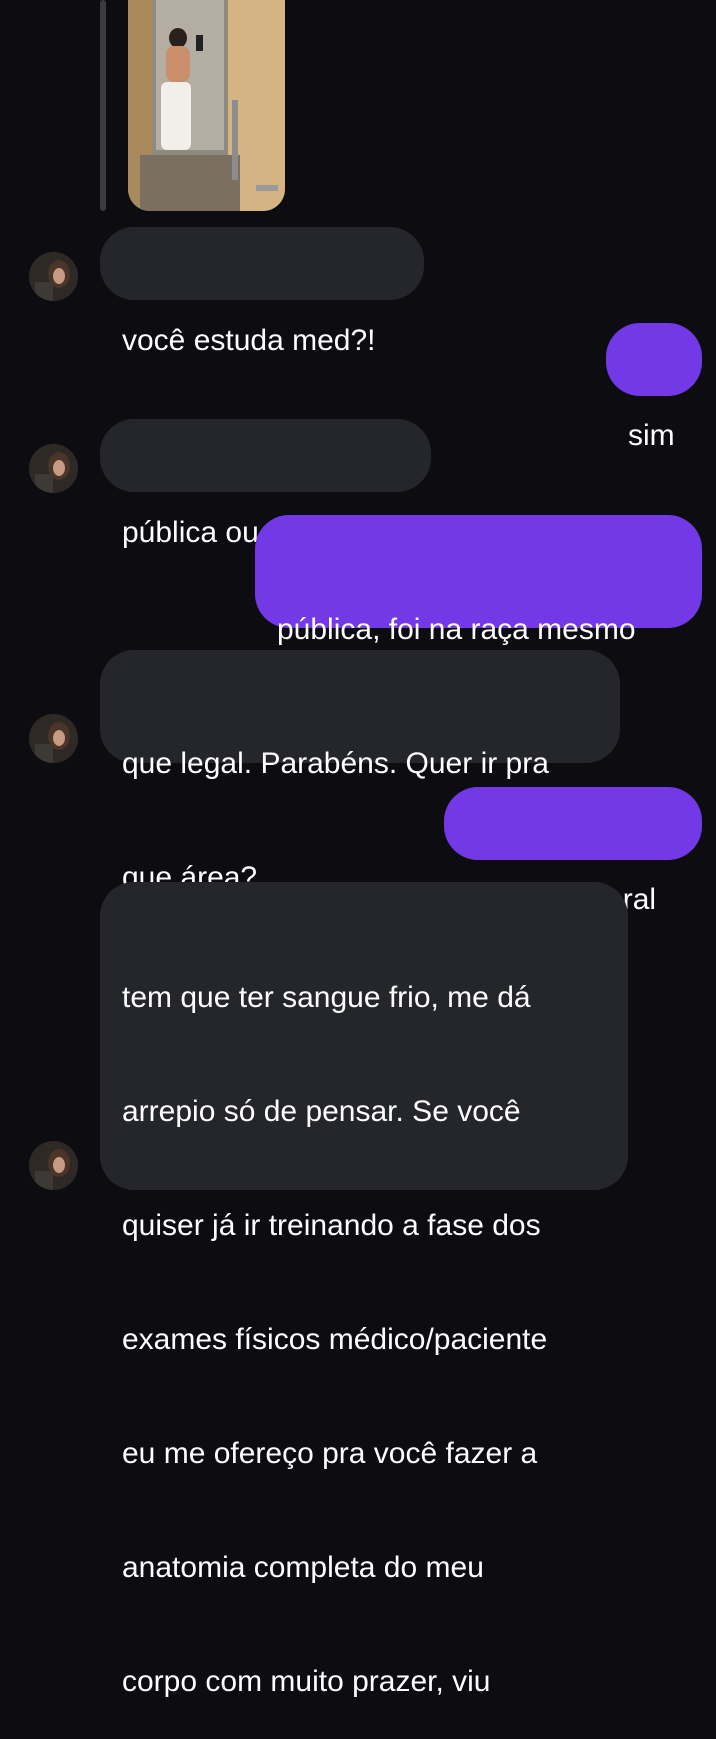  I want to click on sent-message-bubble: sim, so click(654, 387).